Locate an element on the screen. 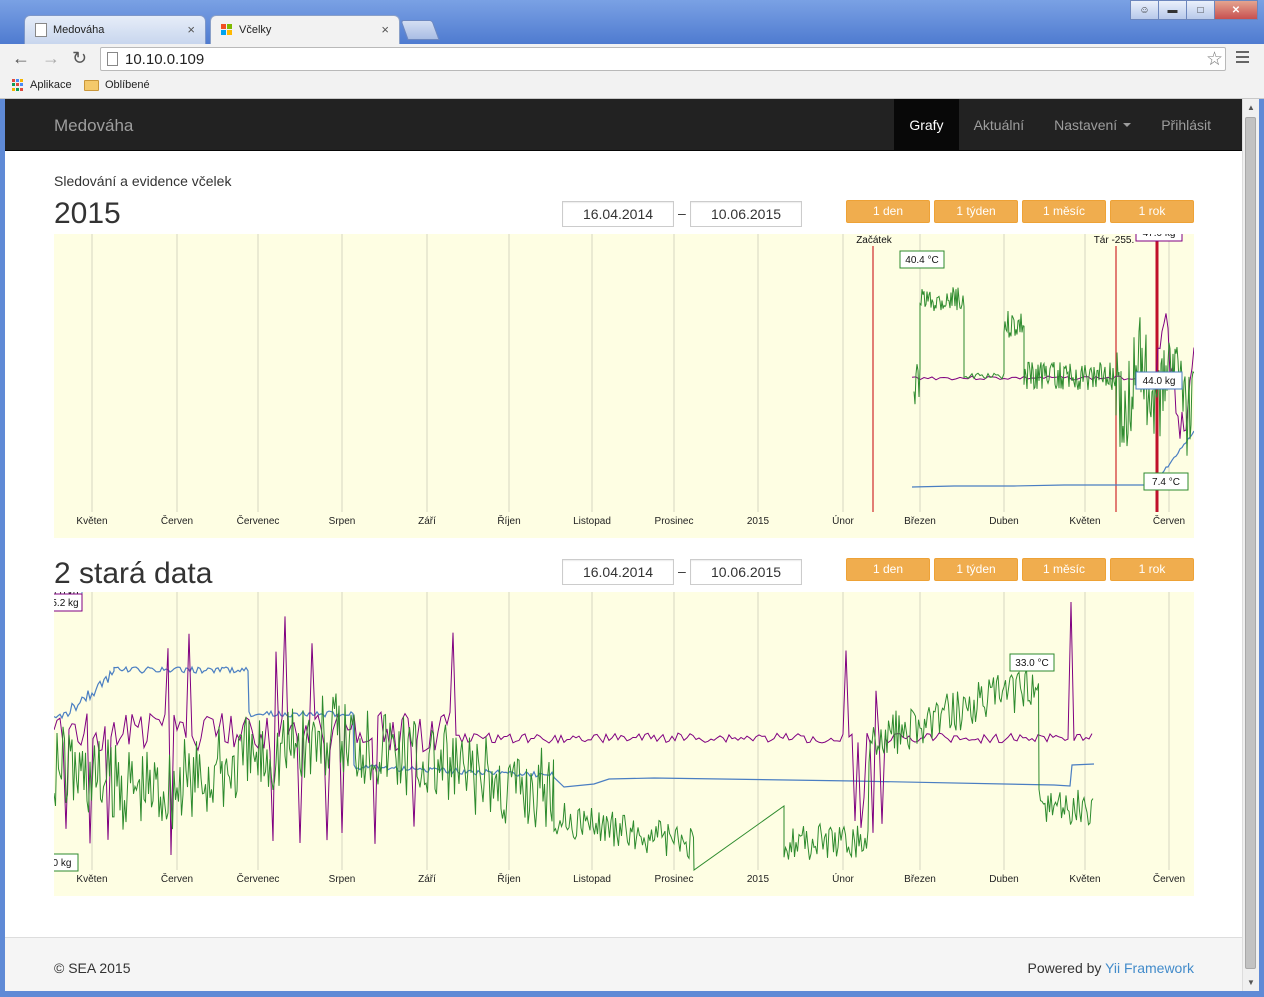  scrollbar-thumb is located at coordinates (1250, 543).